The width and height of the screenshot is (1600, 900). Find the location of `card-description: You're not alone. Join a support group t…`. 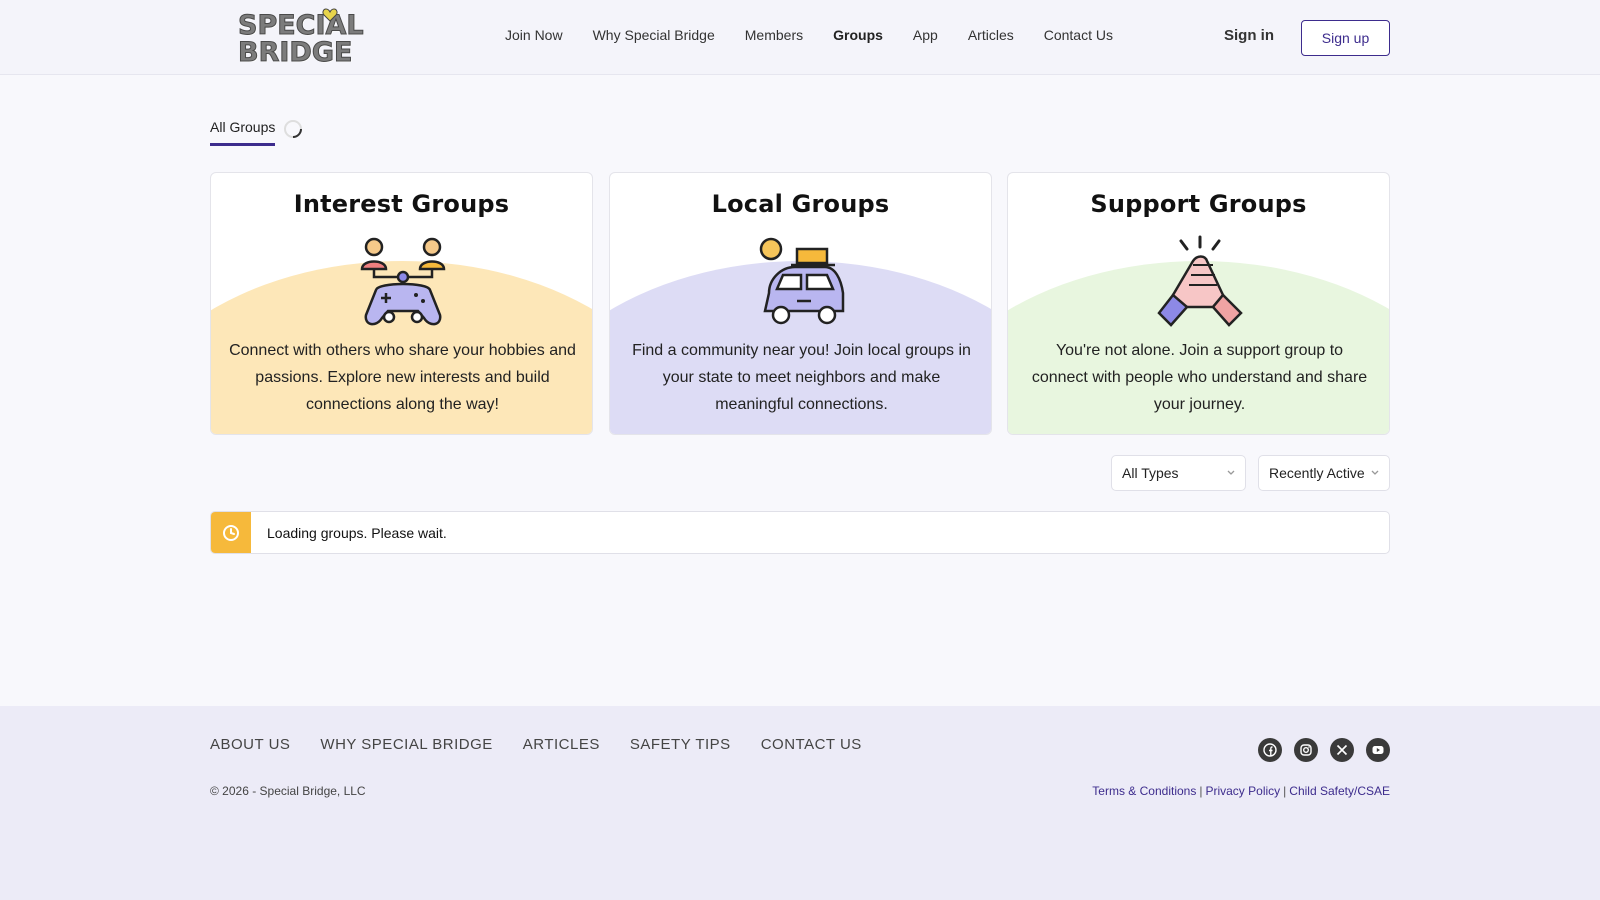

card-description: You're not alone. Join a support group t… is located at coordinates (1199, 377).